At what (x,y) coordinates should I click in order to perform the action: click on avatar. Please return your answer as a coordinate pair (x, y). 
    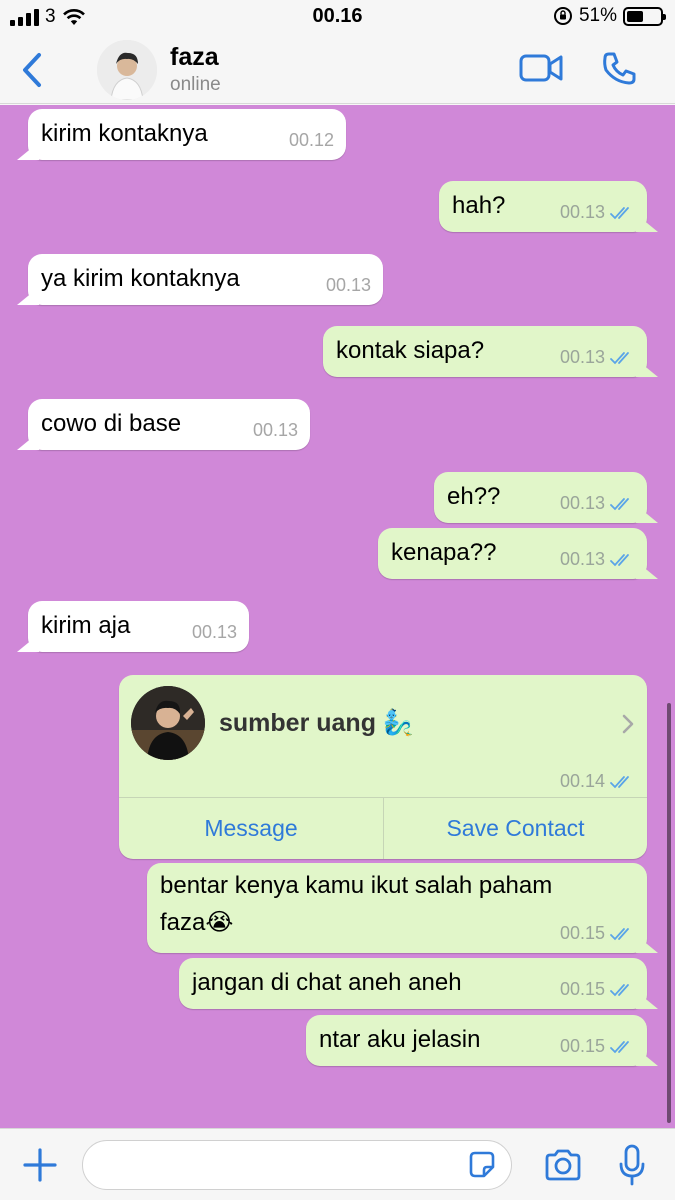
    Looking at the image, I should click on (127, 70).